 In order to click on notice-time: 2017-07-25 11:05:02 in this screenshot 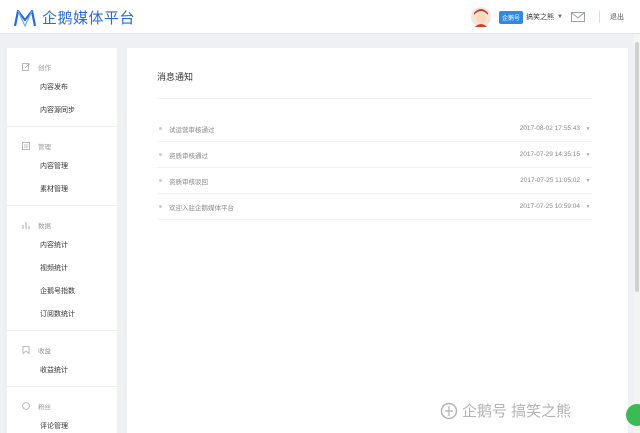, I will do `click(550, 180)`.